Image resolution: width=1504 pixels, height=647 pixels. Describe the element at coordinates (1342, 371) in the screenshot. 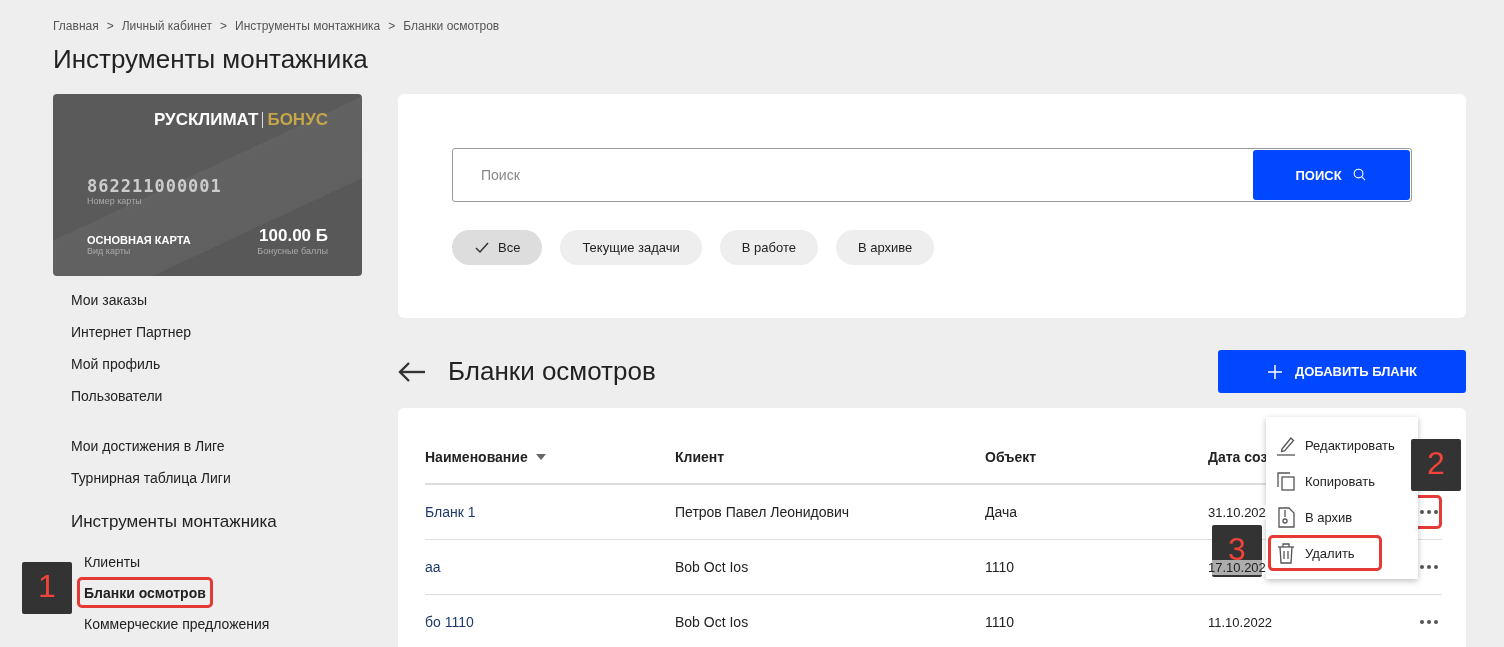

I see `add-form-button: ДОБАВИТЬ БЛАНК` at that location.